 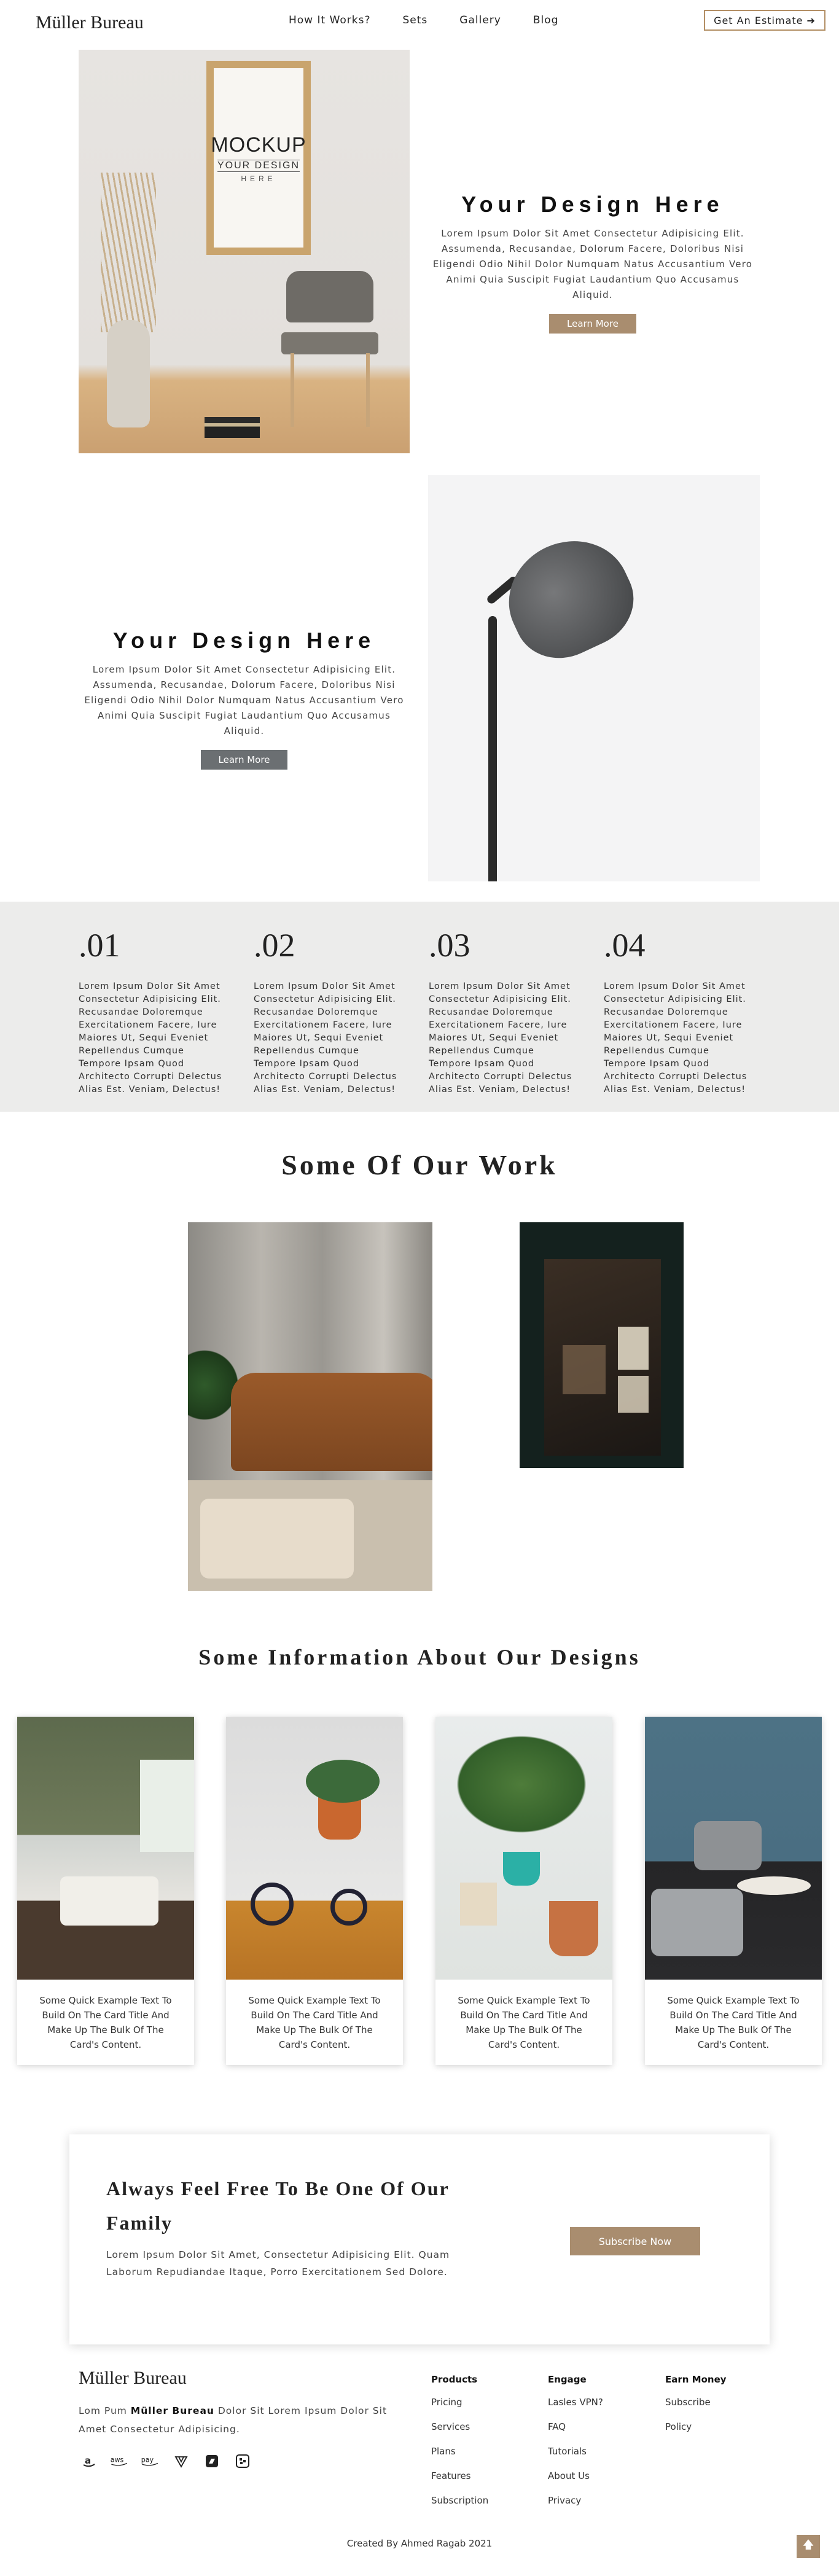 What do you see at coordinates (242, 2461) in the screenshot?
I see `dropbox-icon` at bounding box center [242, 2461].